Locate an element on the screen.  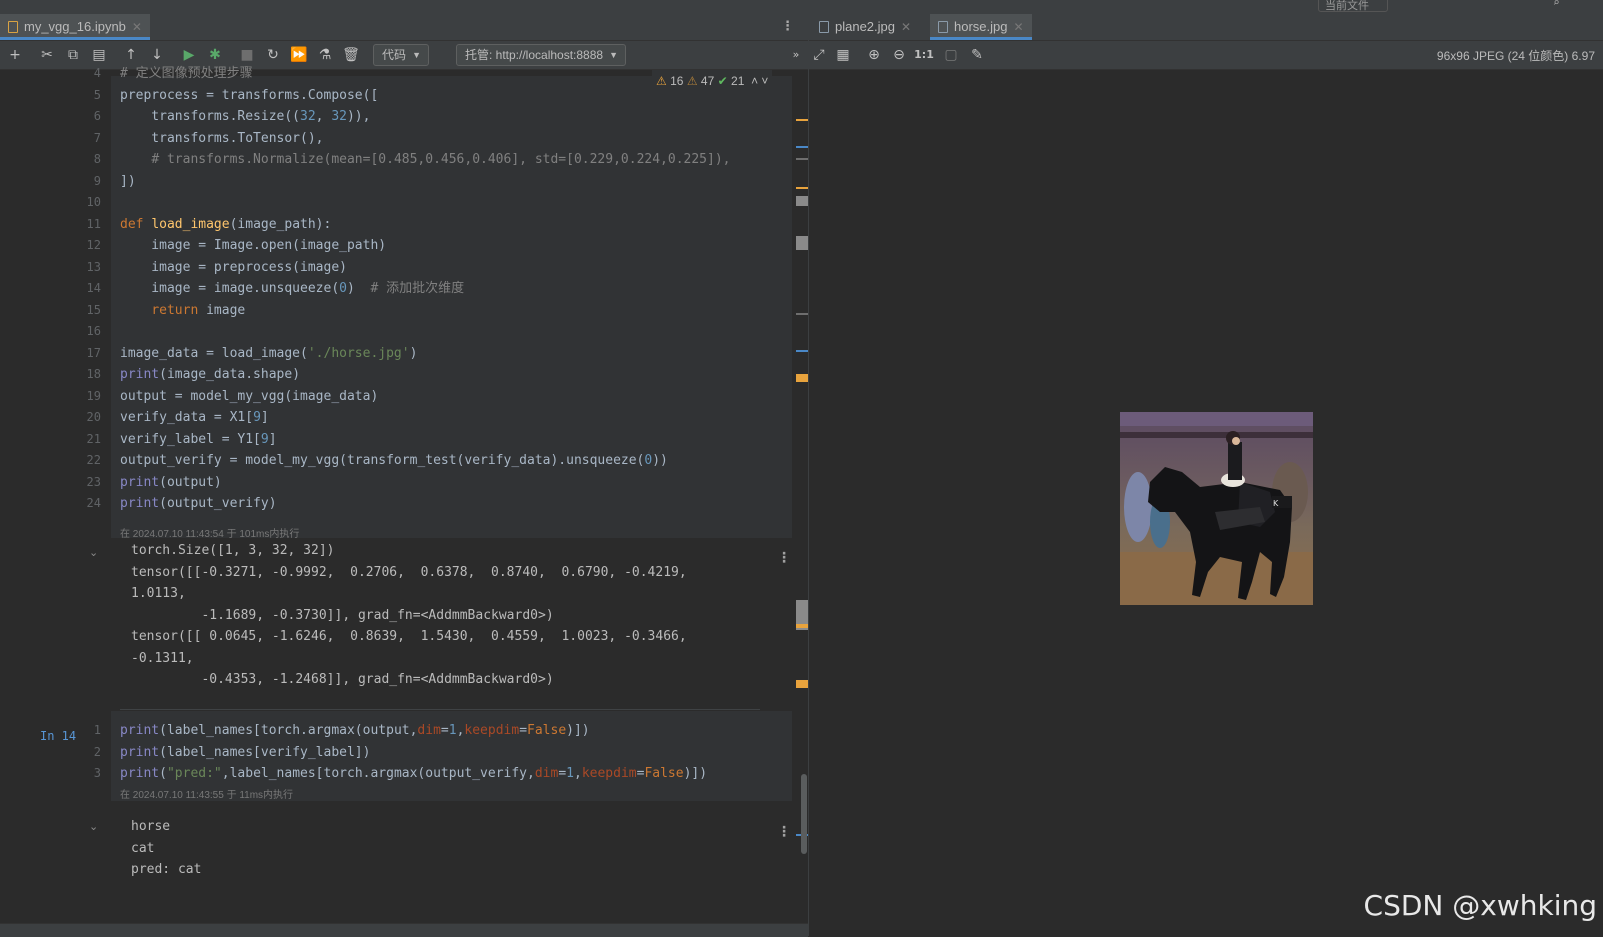
output-line: 1.0113, is located at coordinates (158, 593).